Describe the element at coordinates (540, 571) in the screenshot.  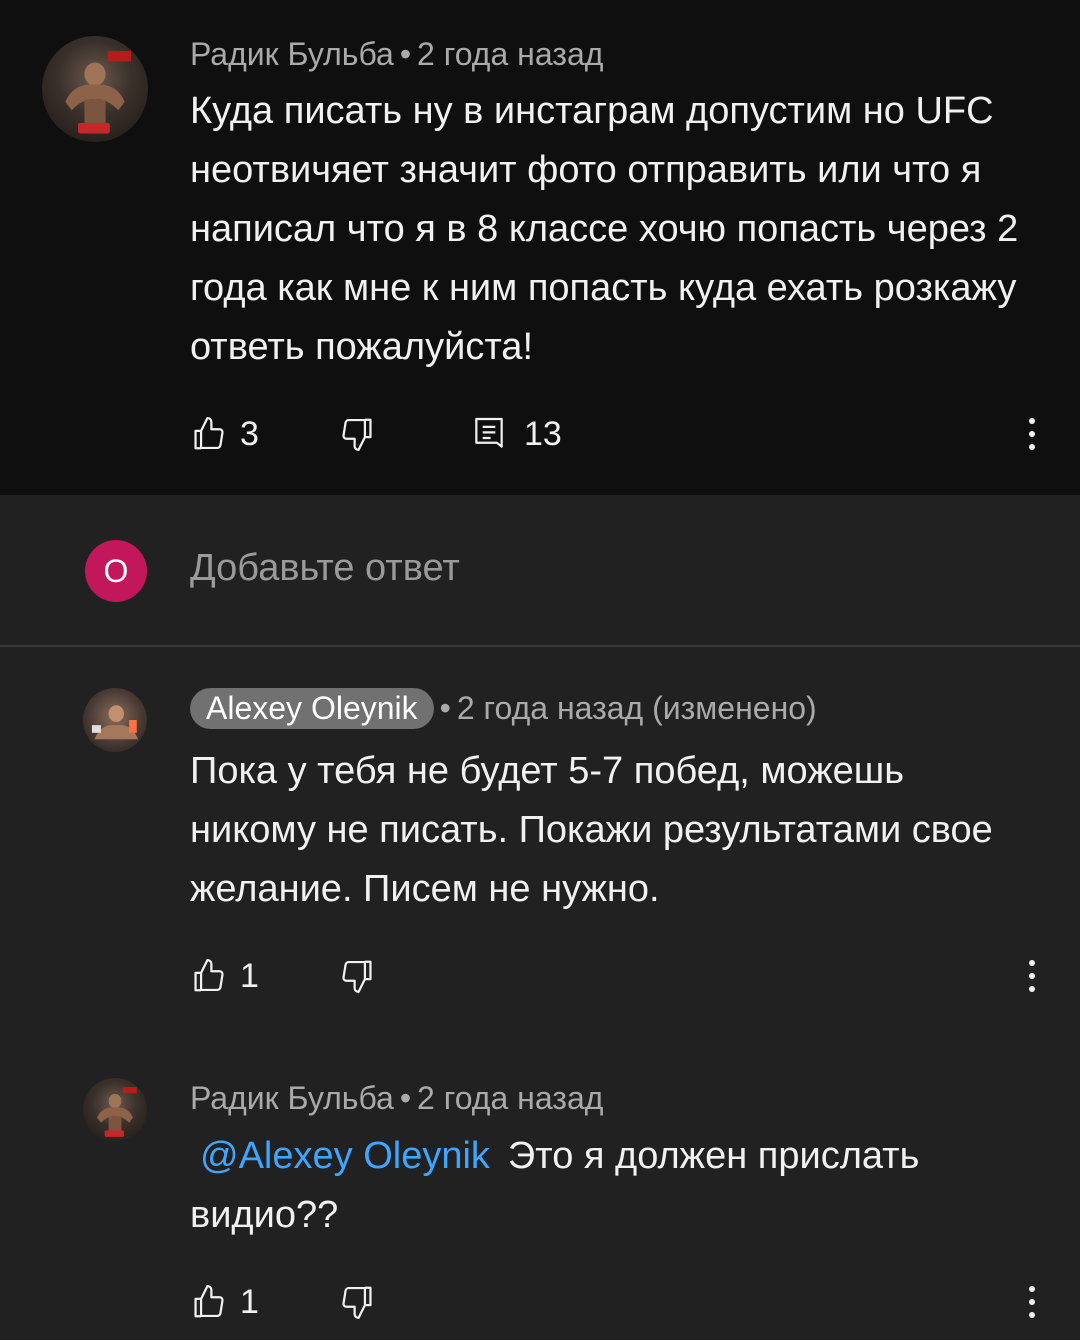
I see `add-reply-row: О Добавьте ответ` at that location.